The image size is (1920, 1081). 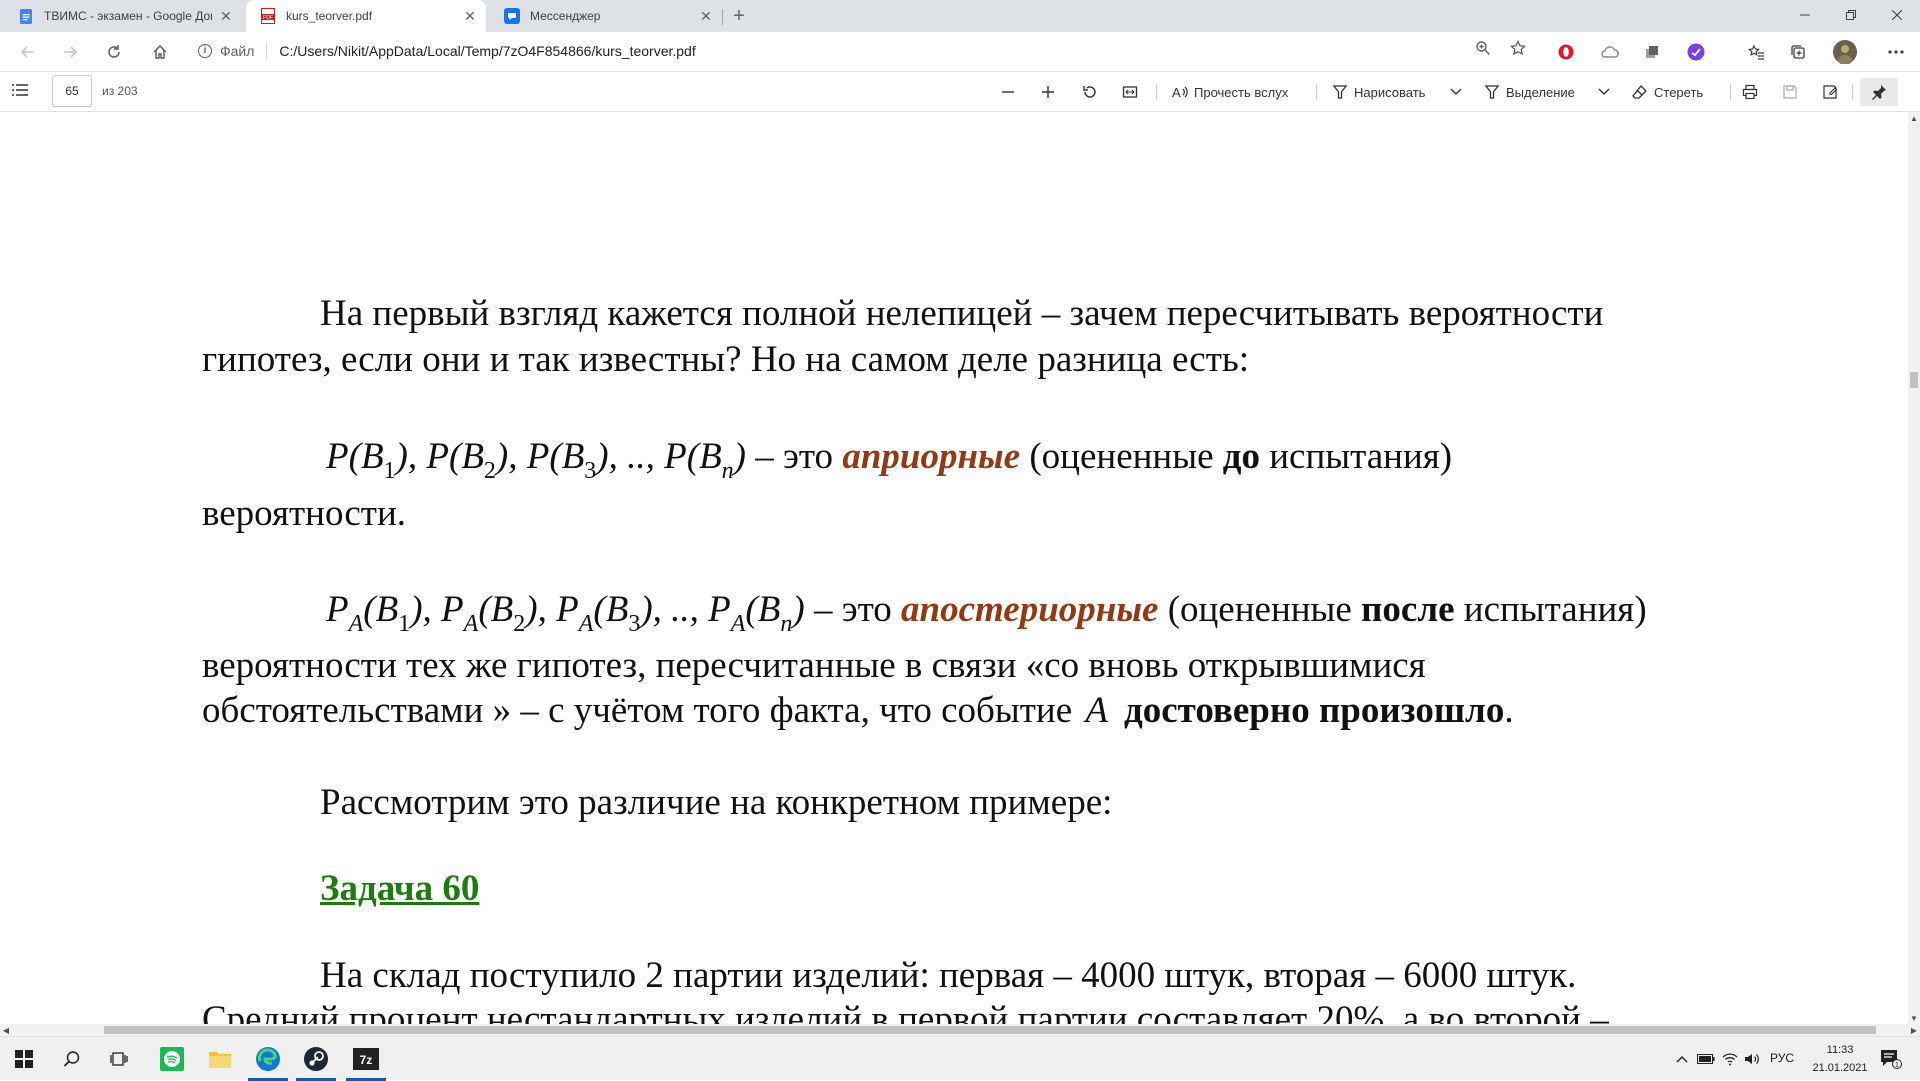 I want to click on text-segment: испытания), so click(x=1356, y=456).